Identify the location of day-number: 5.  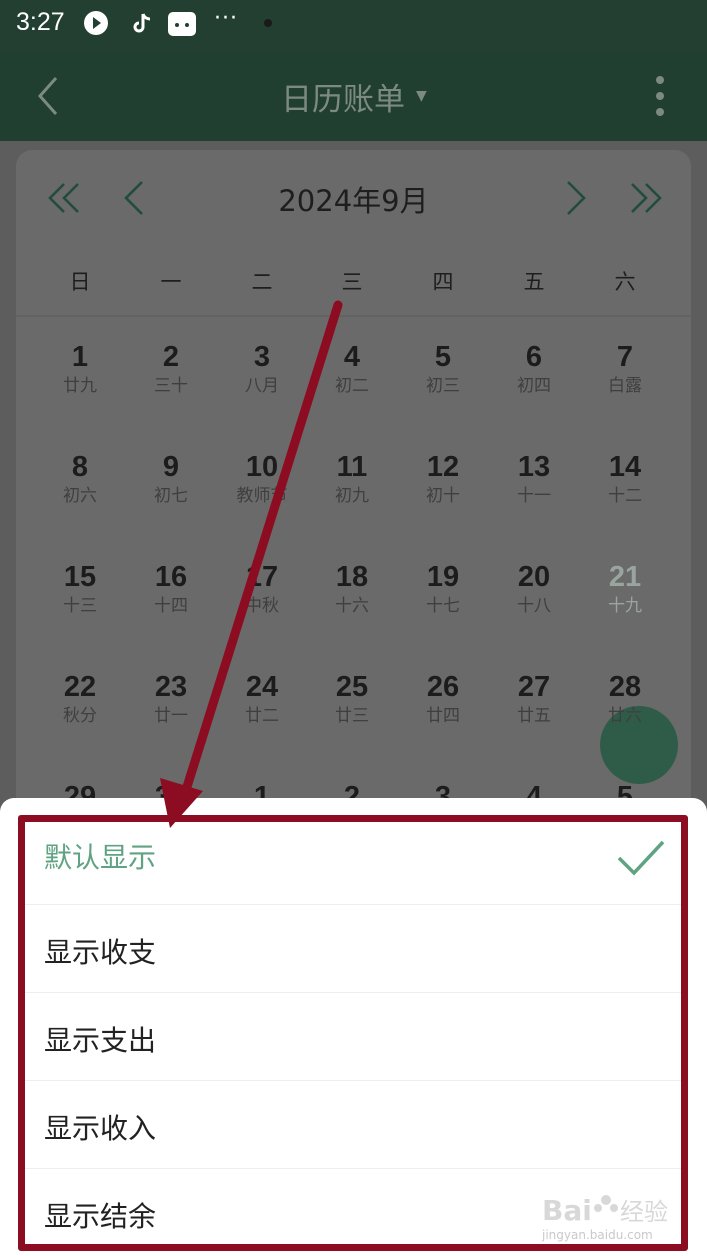
(443, 357).